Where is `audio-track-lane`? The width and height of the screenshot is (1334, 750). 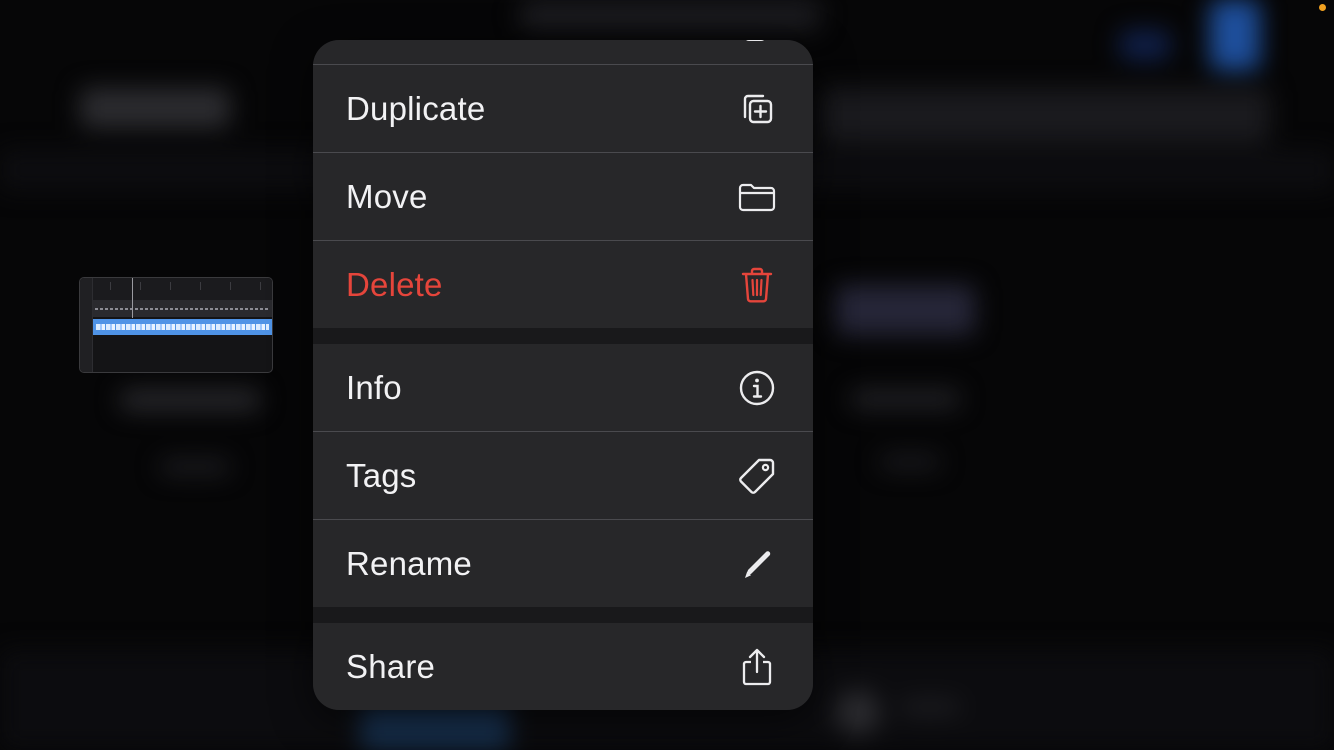
audio-track-lane is located at coordinates (182, 309).